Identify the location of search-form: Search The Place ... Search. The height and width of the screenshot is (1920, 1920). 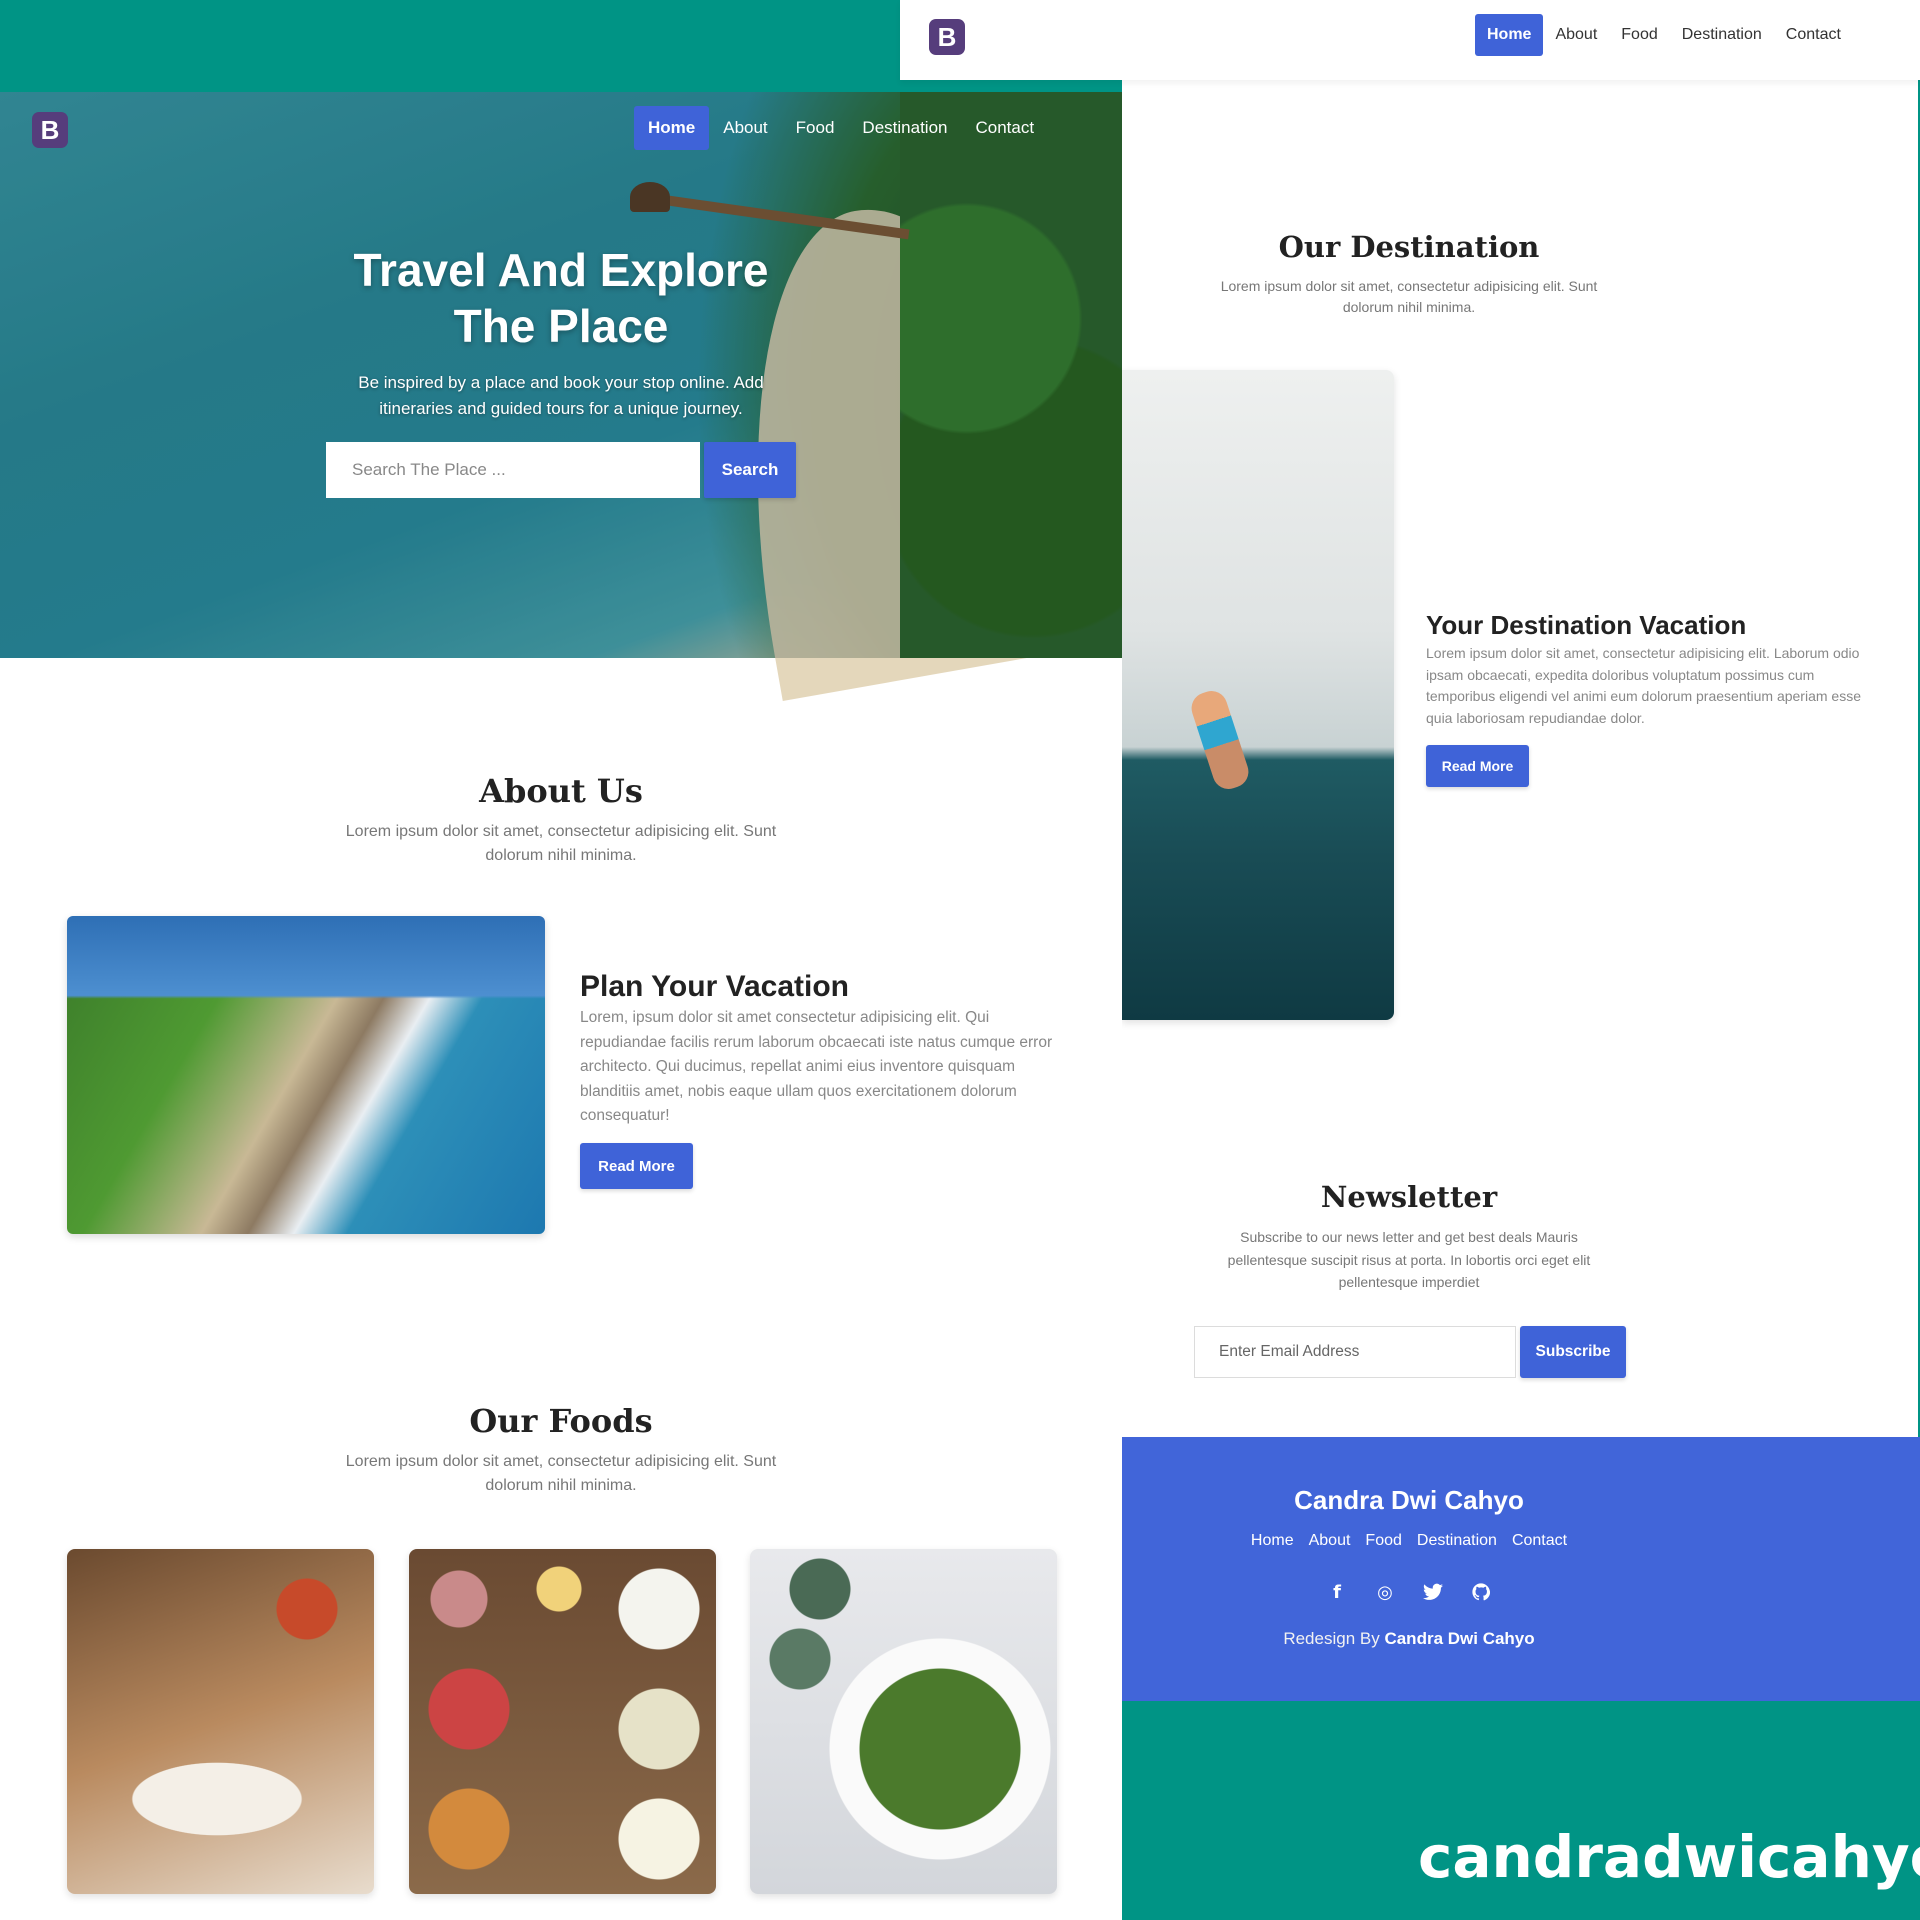
(561, 470).